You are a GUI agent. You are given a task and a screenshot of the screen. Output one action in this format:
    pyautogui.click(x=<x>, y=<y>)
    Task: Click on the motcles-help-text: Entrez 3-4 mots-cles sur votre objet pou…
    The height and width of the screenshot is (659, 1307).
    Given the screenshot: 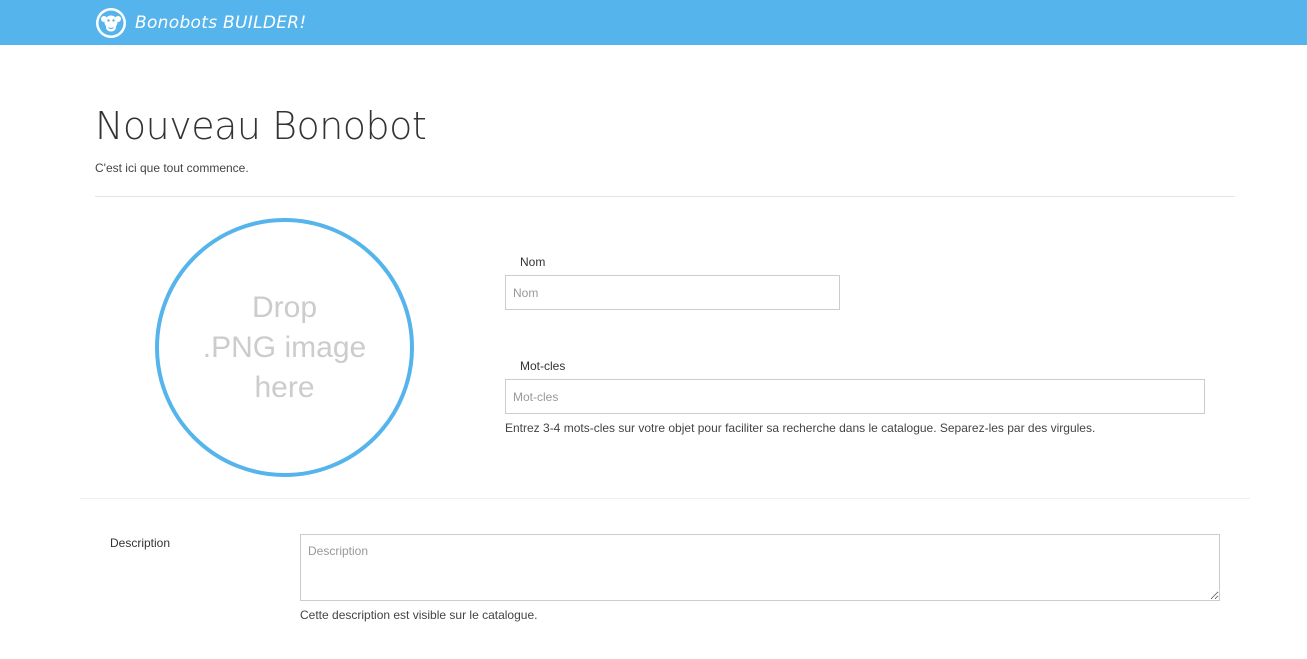 What is the action you would take?
    pyautogui.click(x=800, y=428)
    